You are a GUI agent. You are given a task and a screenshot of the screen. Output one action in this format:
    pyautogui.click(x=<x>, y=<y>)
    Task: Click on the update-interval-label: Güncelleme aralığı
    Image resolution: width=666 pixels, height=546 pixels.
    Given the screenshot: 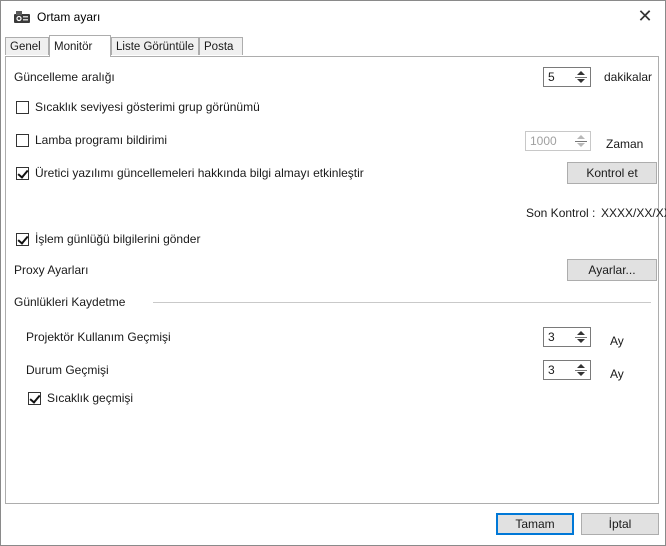 What is the action you would take?
    pyautogui.click(x=64, y=77)
    